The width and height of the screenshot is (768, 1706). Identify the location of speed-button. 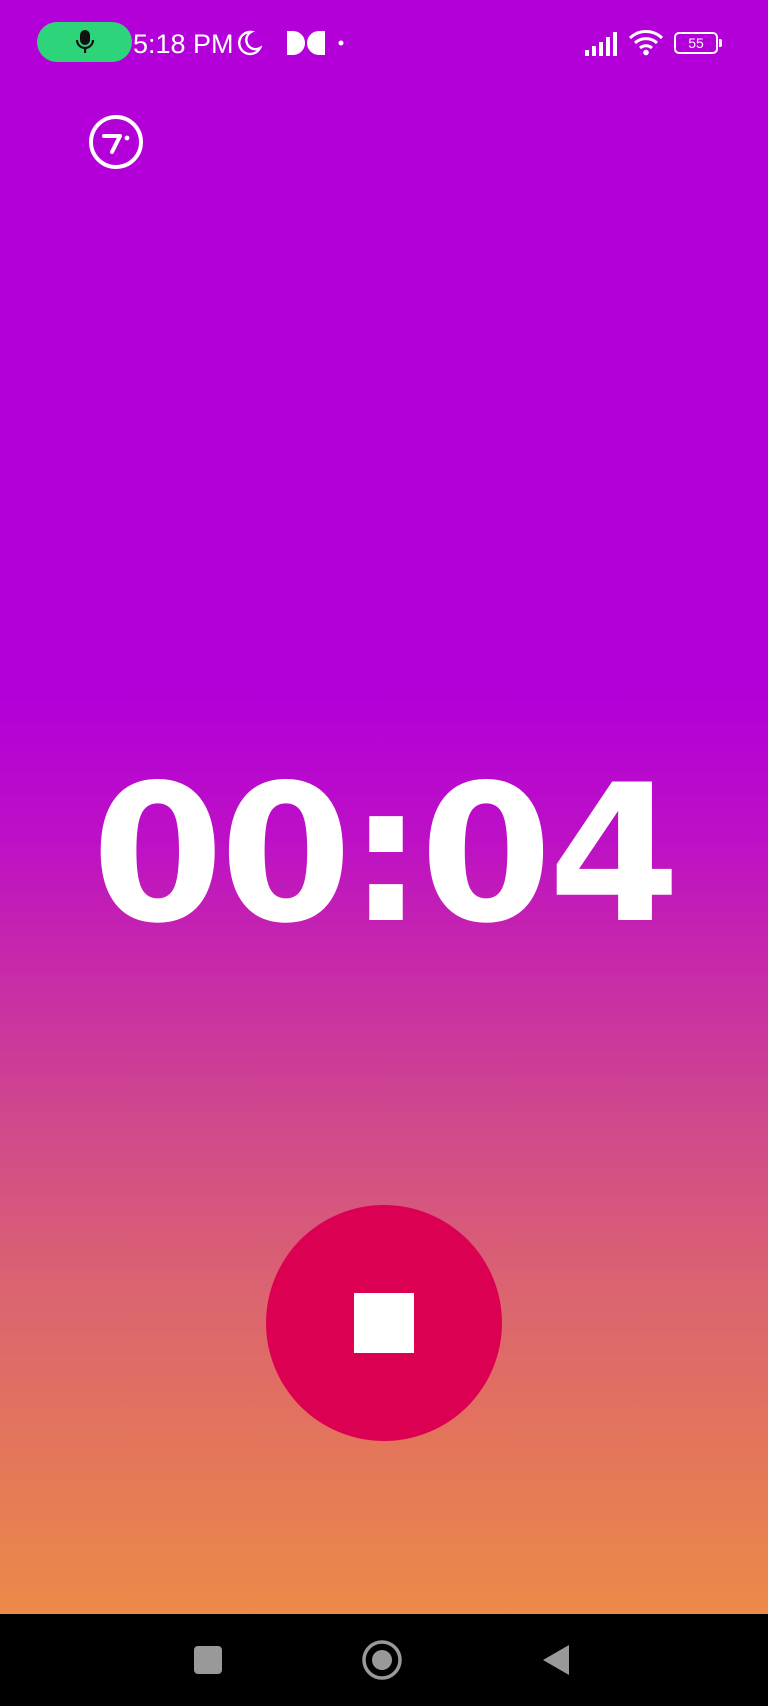
(116, 142).